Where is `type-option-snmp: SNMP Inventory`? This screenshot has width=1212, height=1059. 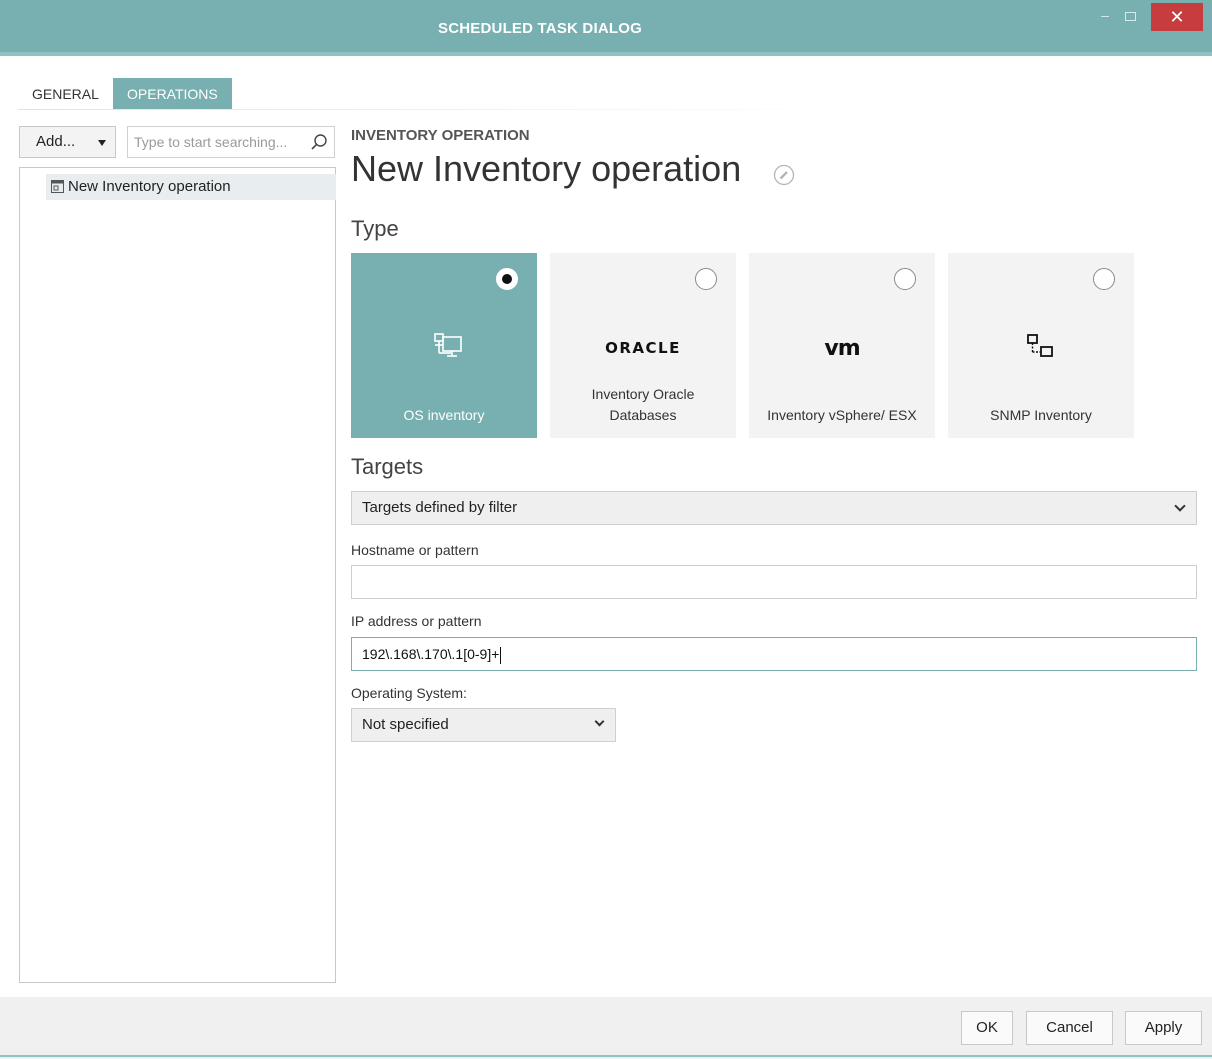
type-option-snmp: SNMP Inventory is located at coordinates (1041, 345).